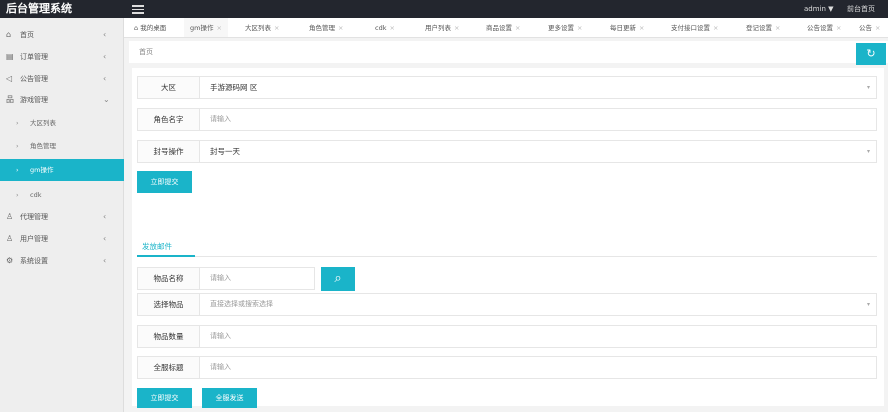 This screenshot has height=412, width=888. What do you see at coordinates (565, 27) in the screenshot?
I see `tab-more: 更多设置 ×` at bounding box center [565, 27].